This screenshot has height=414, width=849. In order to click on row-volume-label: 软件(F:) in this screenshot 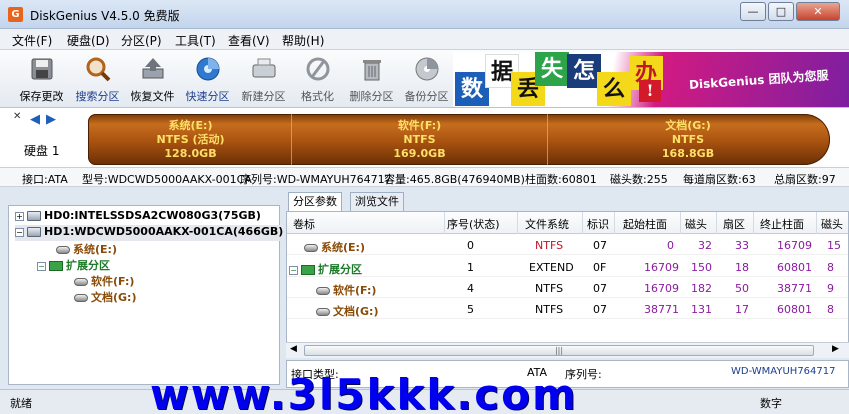, I will do `click(355, 290)`.